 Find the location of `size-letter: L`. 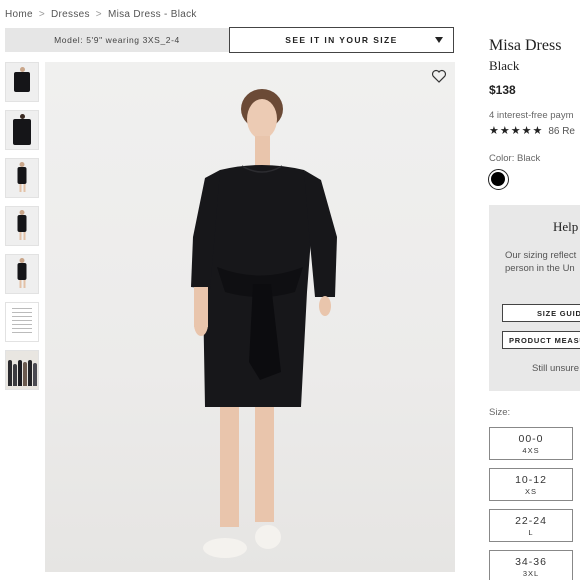

size-letter: L is located at coordinates (531, 532).